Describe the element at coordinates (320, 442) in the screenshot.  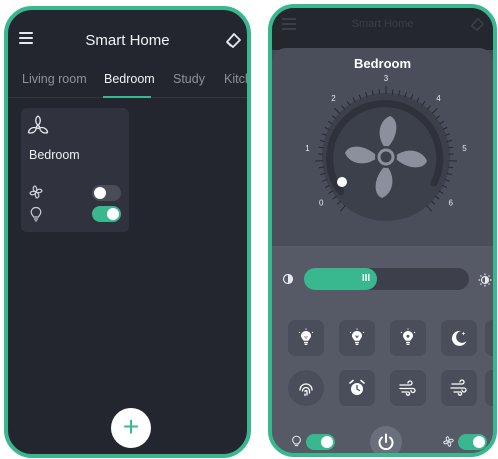
I see `footer-light-toggle` at that location.